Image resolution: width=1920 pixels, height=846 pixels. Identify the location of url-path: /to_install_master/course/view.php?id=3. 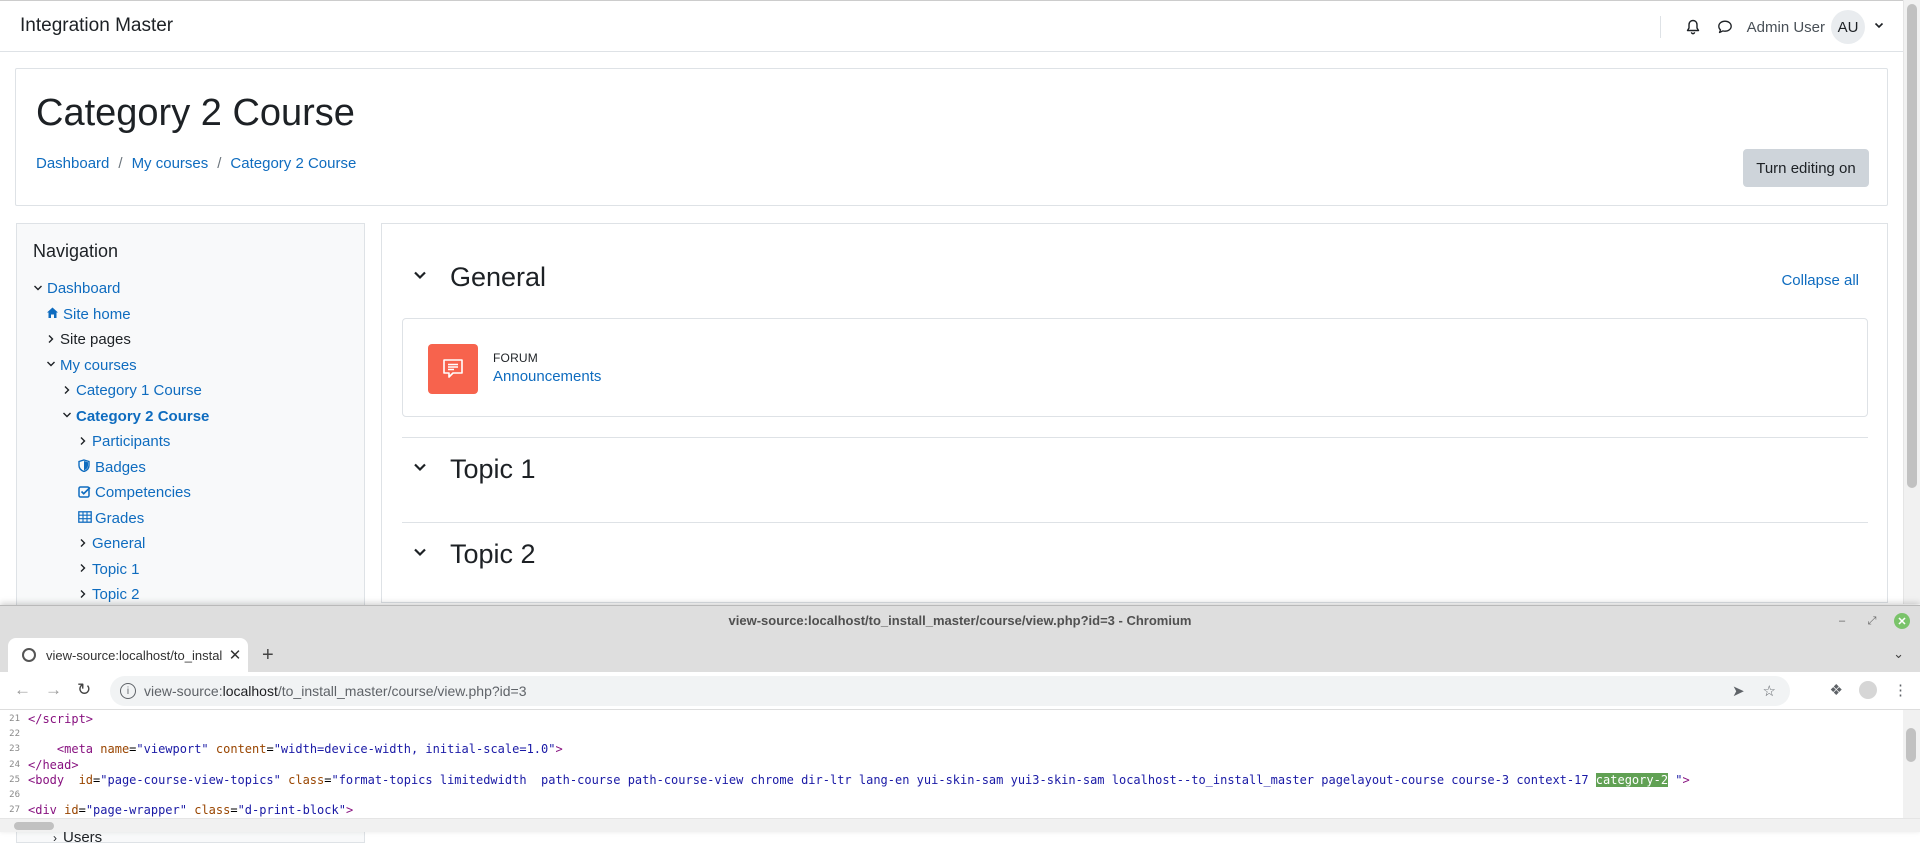
(402, 691).